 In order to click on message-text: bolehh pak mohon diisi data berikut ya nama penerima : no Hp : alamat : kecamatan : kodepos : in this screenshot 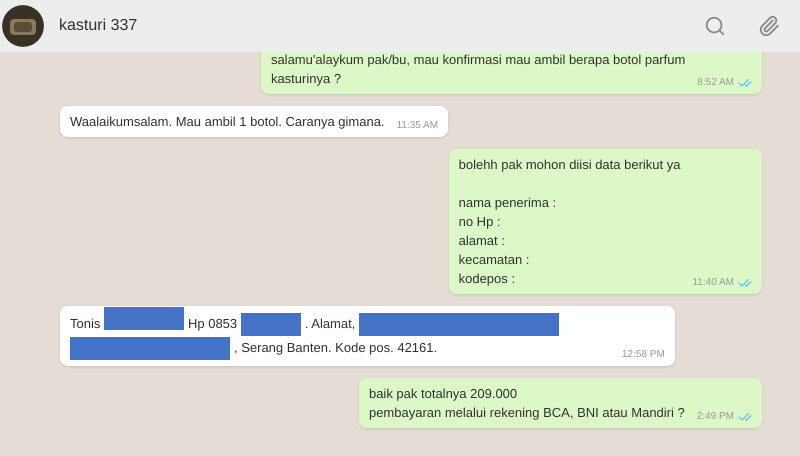, I will do `click(569, 222)`.